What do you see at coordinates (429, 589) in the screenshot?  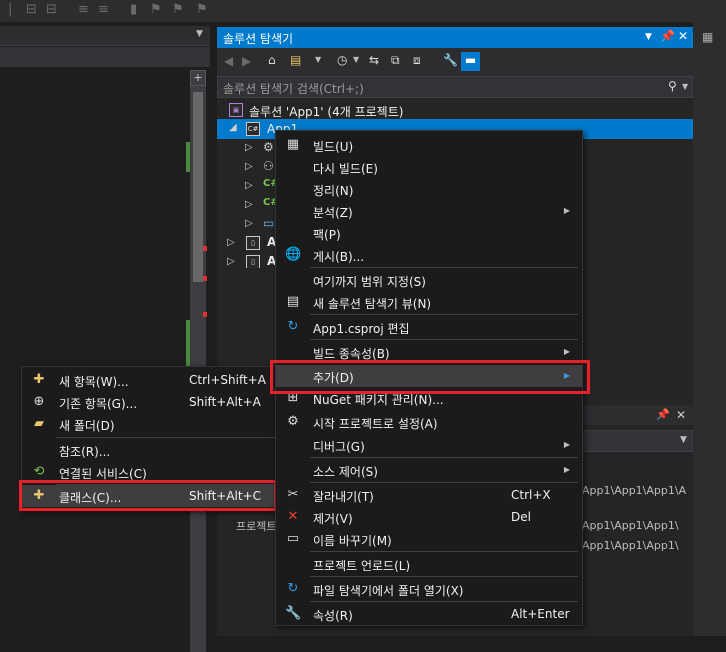 I see `menu-item-open-in-explorer: ↻ 파일 탐색기에서 폴더 열기(X)` at bounding box center [429, 589].